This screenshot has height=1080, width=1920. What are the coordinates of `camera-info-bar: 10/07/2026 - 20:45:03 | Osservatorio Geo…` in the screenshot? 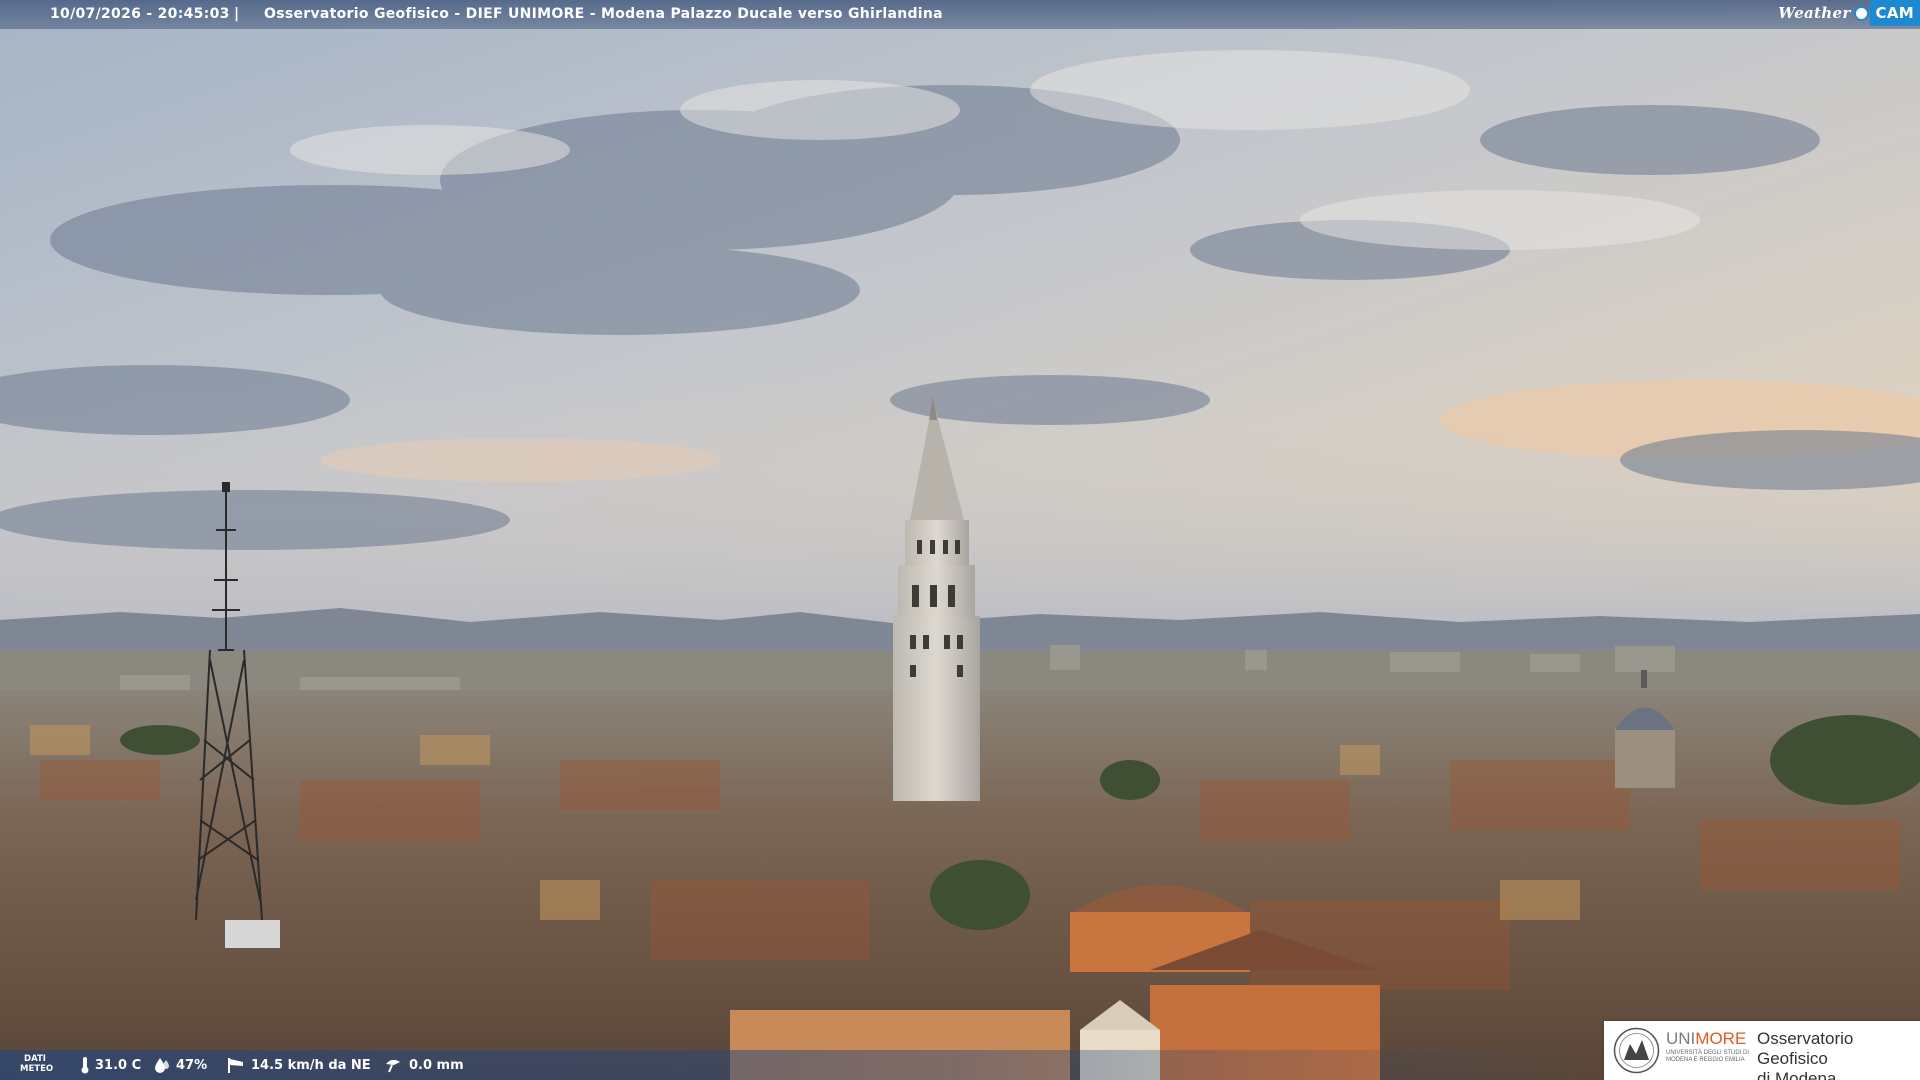 It's located at (960, 14).